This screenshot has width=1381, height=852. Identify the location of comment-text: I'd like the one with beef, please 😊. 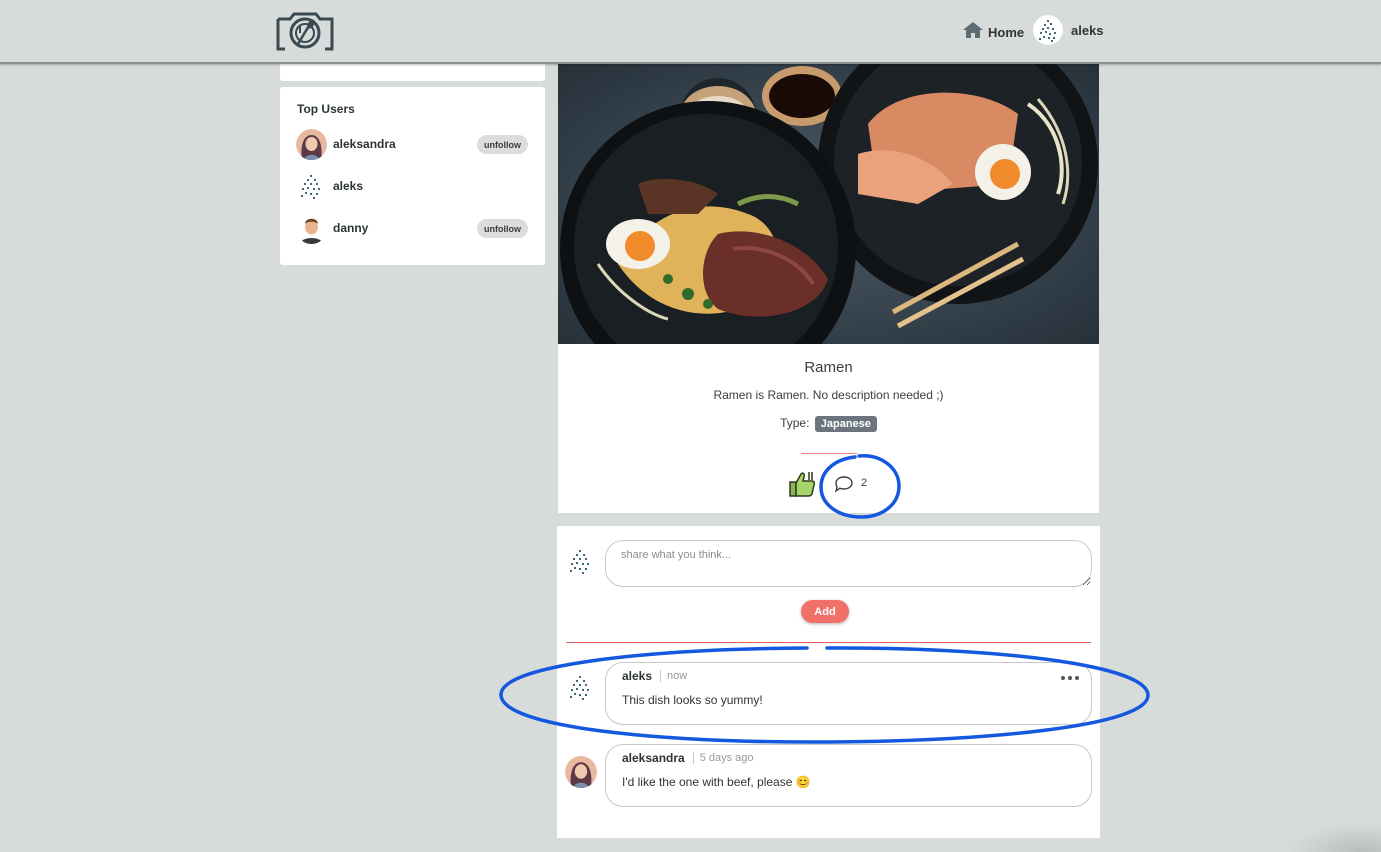
(716, 782).